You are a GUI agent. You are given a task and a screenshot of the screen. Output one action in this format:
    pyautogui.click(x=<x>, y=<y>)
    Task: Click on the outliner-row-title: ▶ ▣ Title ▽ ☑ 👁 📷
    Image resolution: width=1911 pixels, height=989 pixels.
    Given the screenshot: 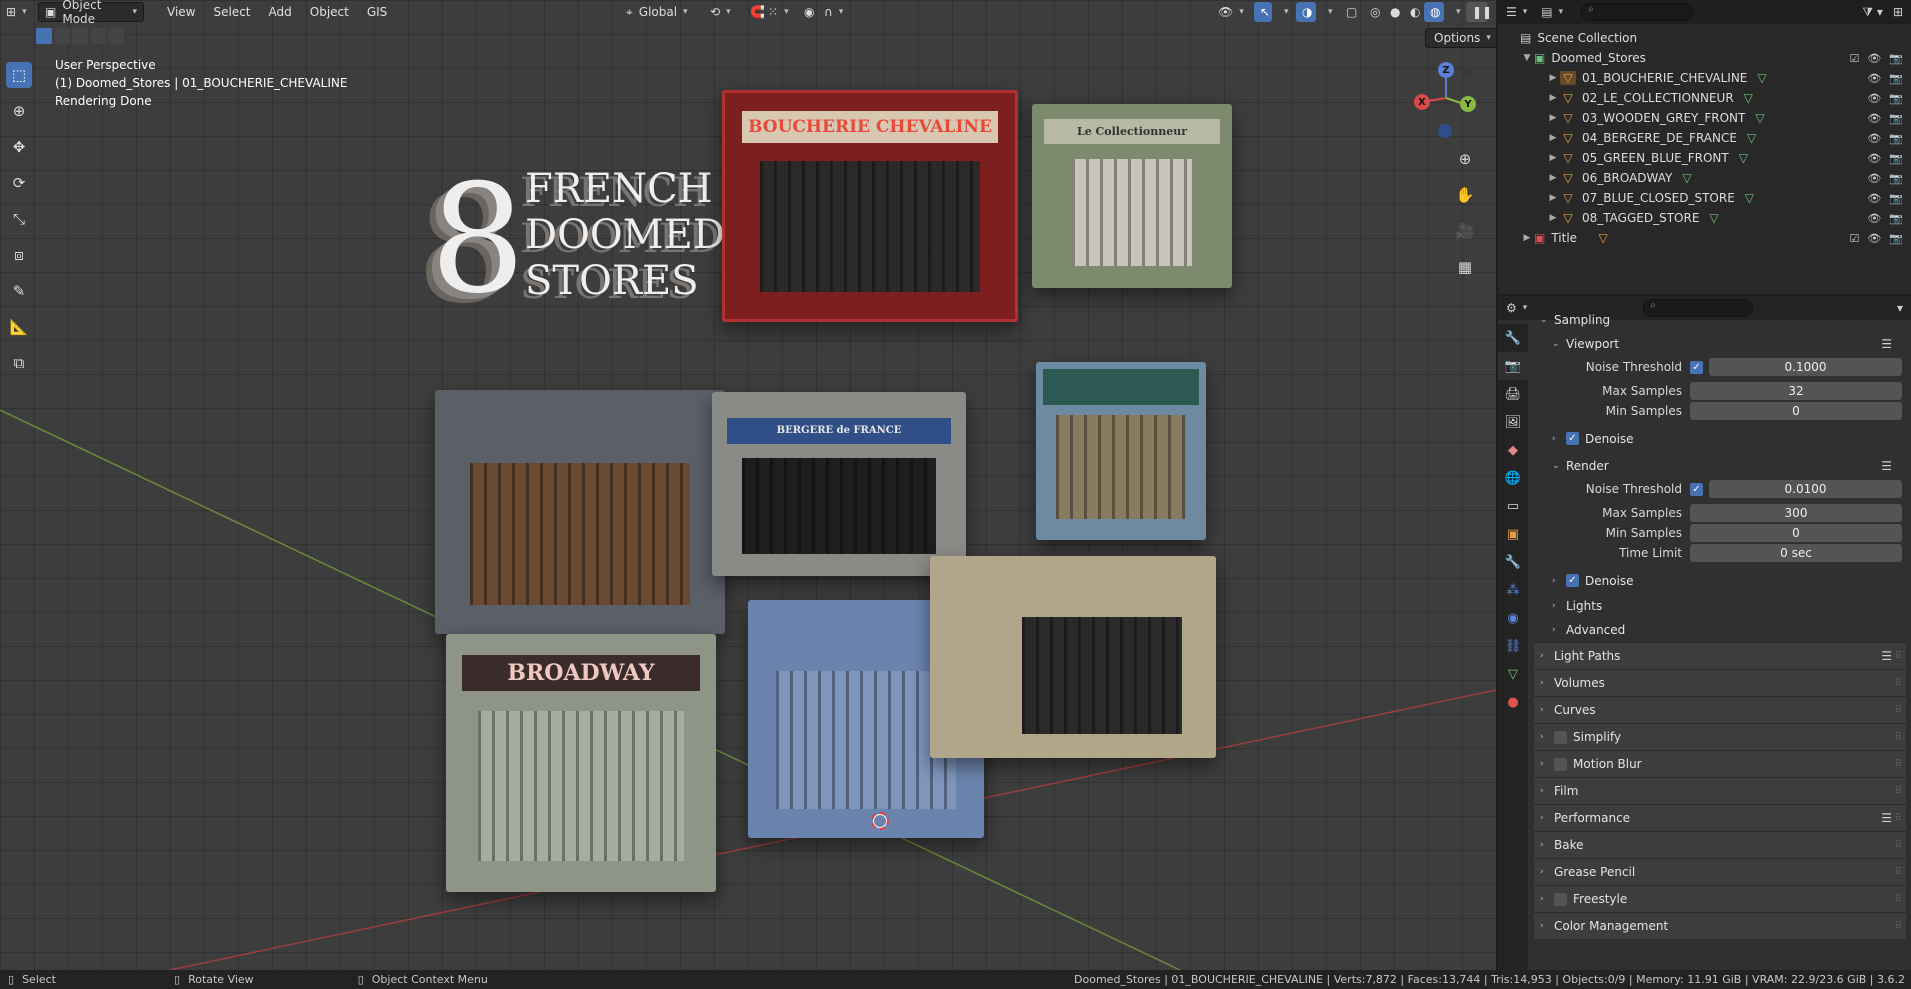 What is the action you would take?
    pyautogui.click(x=1704, y=238)
    